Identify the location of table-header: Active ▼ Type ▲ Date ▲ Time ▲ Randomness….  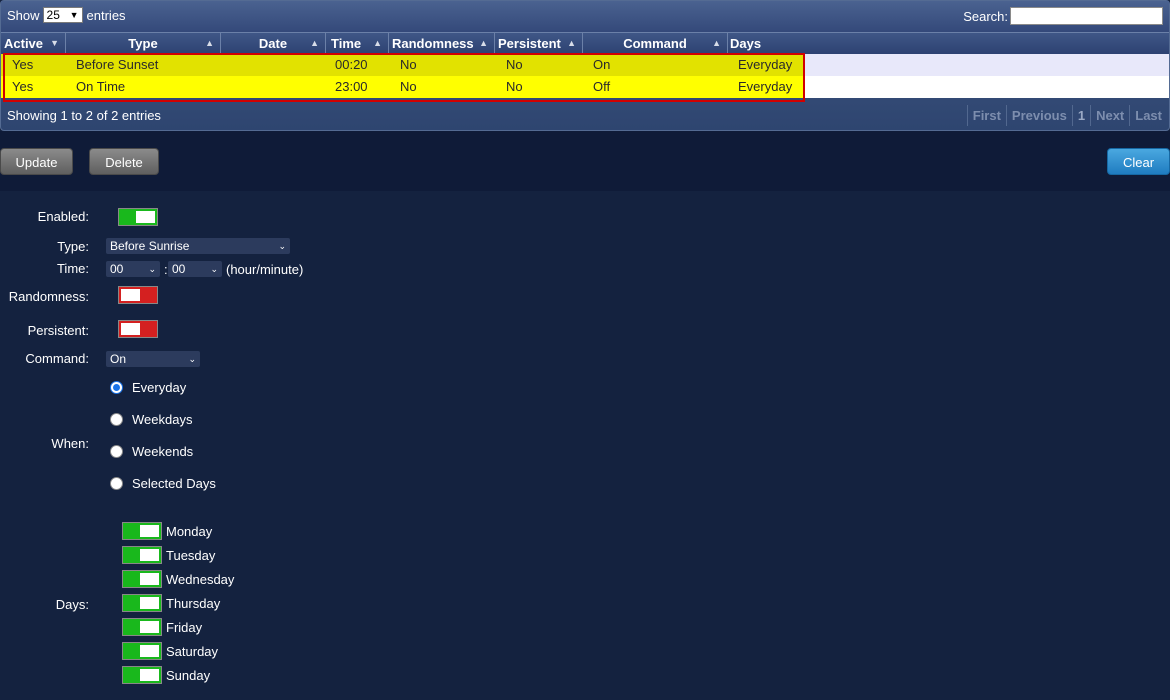
(585, 43).